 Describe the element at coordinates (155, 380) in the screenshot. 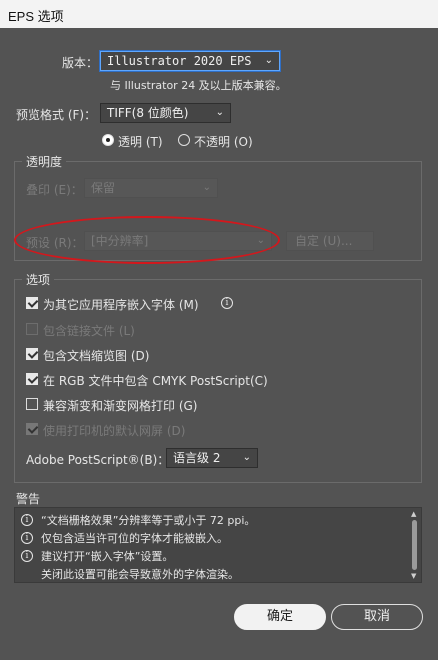

I see `include-cmyk-postscript-label: 在 RGB 文件中包含 CMYK PostScript(C)` at that location.